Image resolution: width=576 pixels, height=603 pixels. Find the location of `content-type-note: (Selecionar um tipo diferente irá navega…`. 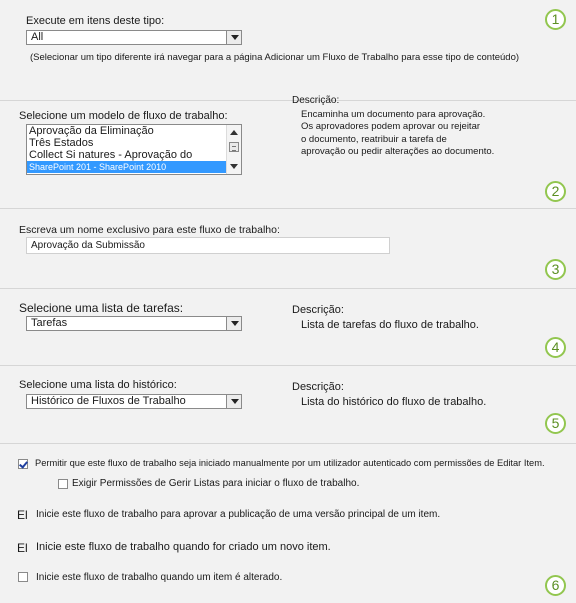

content-type-note: (Selecionar um tipo diferente irá navega… is located at coordinates (275, 57).